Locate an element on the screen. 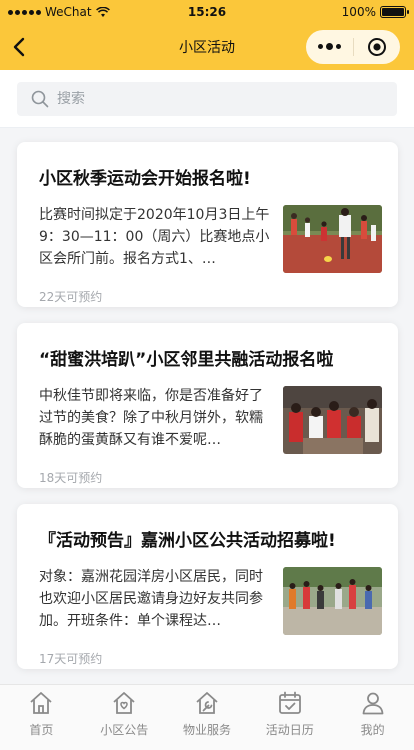  tab-label: 活动日历 is located at coordinates (289, 730).